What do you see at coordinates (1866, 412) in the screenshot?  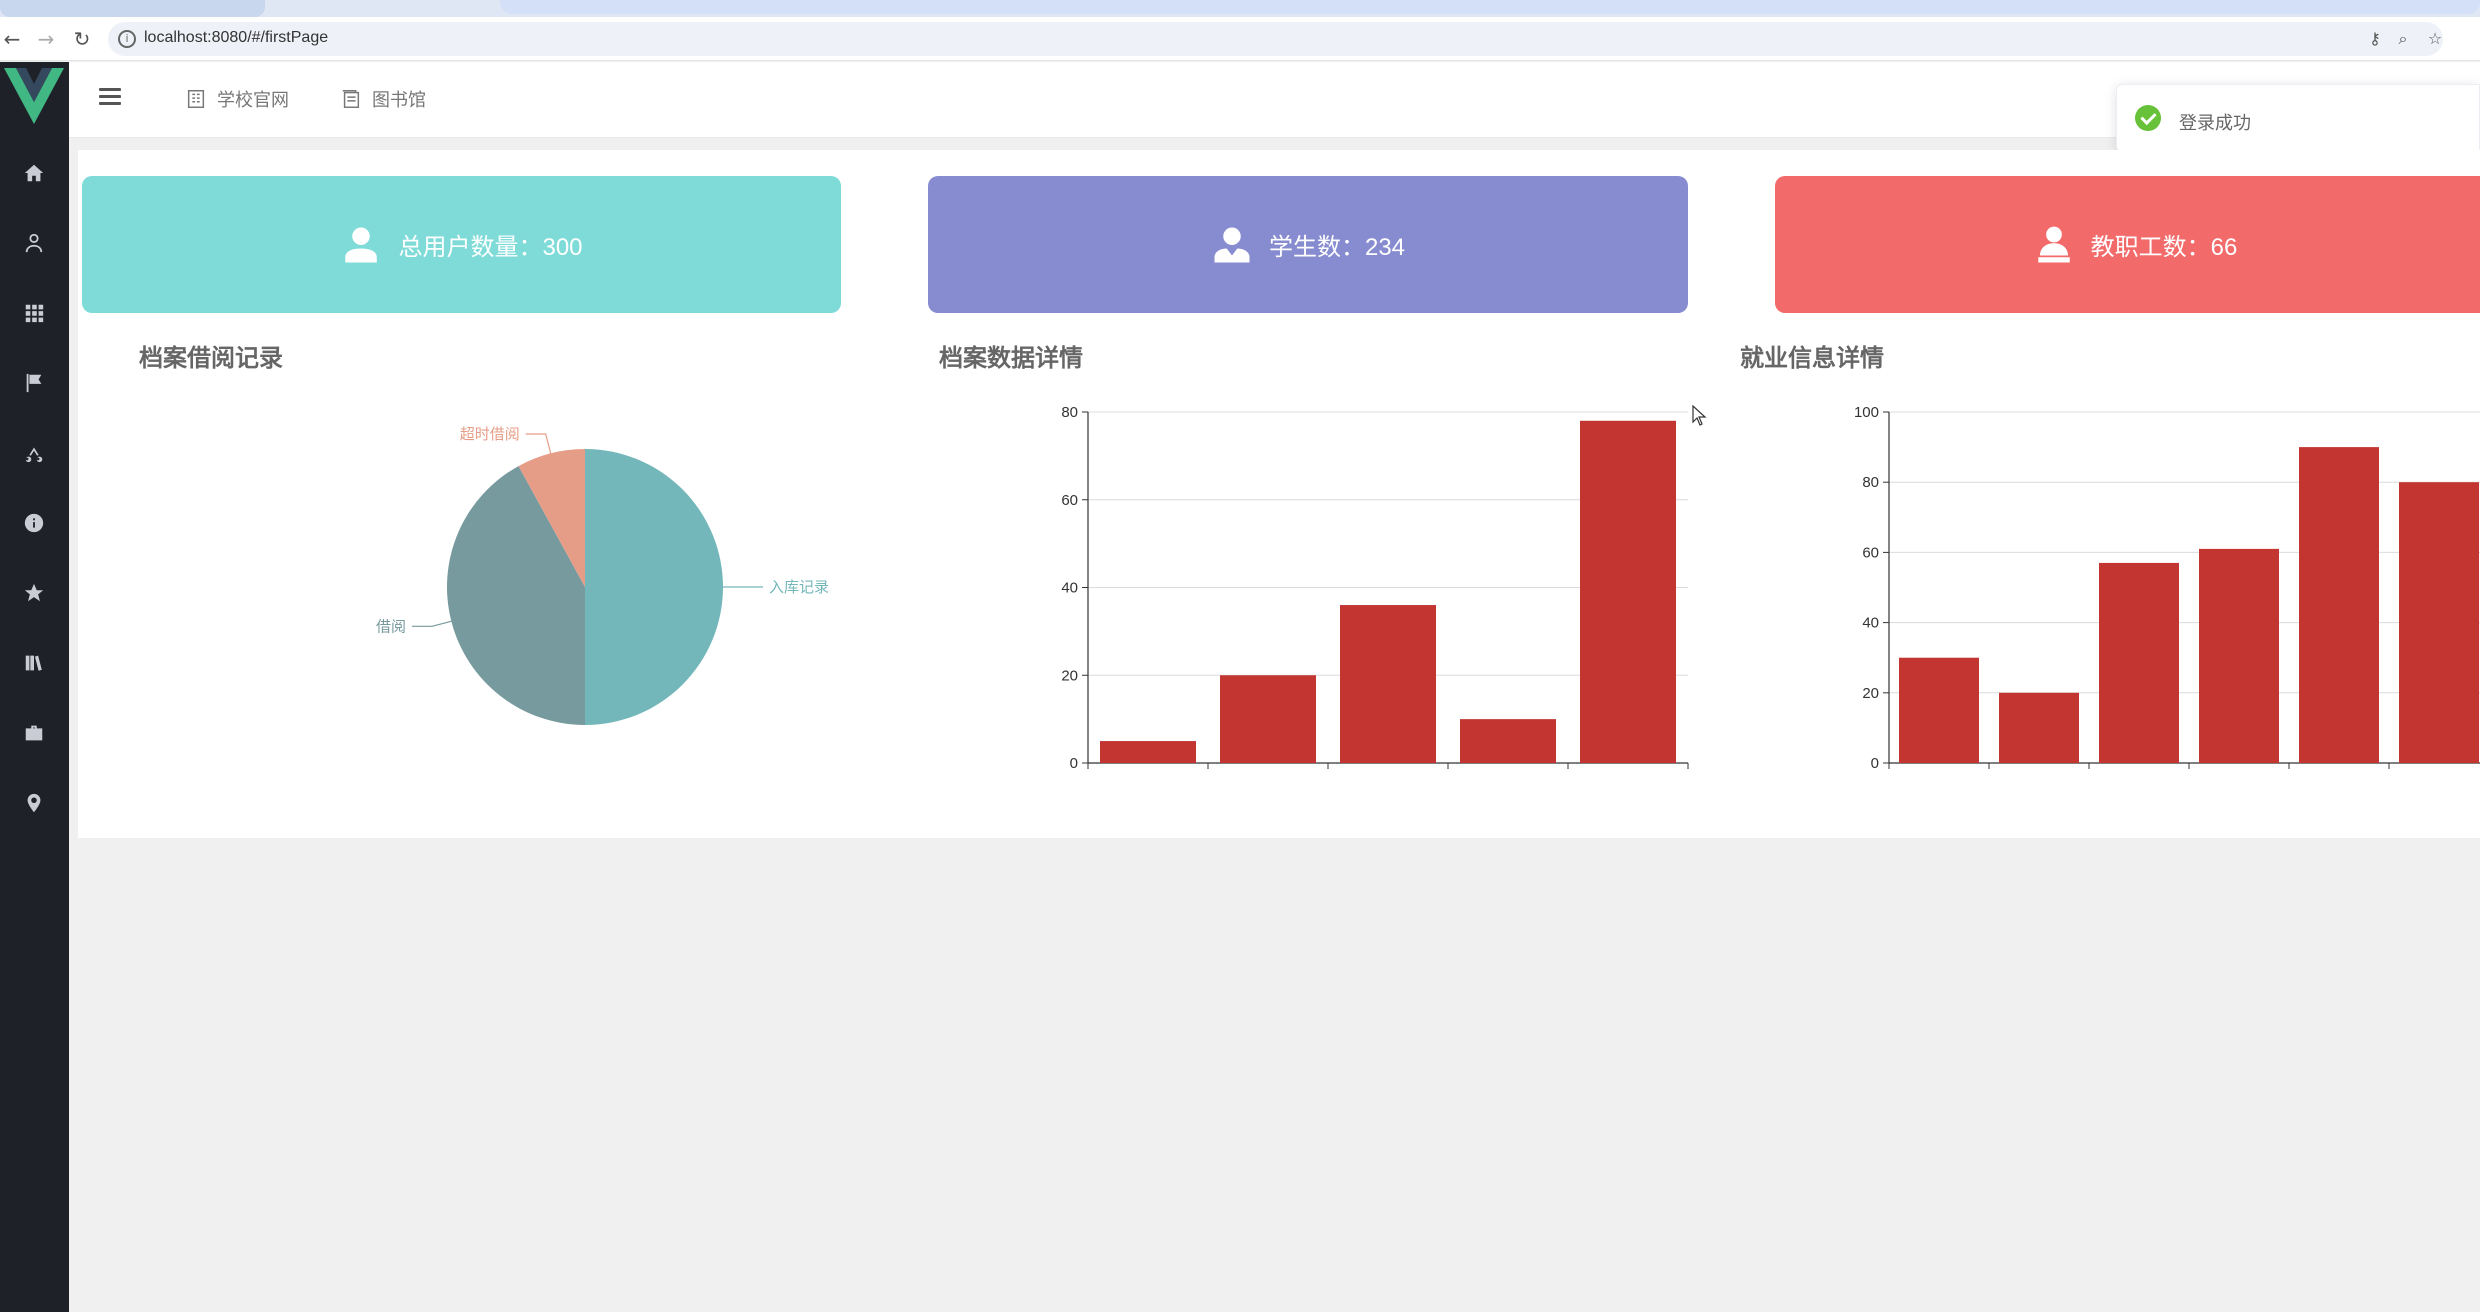 I see `y-tick-label: 100` at bounding box center [1866, 412].